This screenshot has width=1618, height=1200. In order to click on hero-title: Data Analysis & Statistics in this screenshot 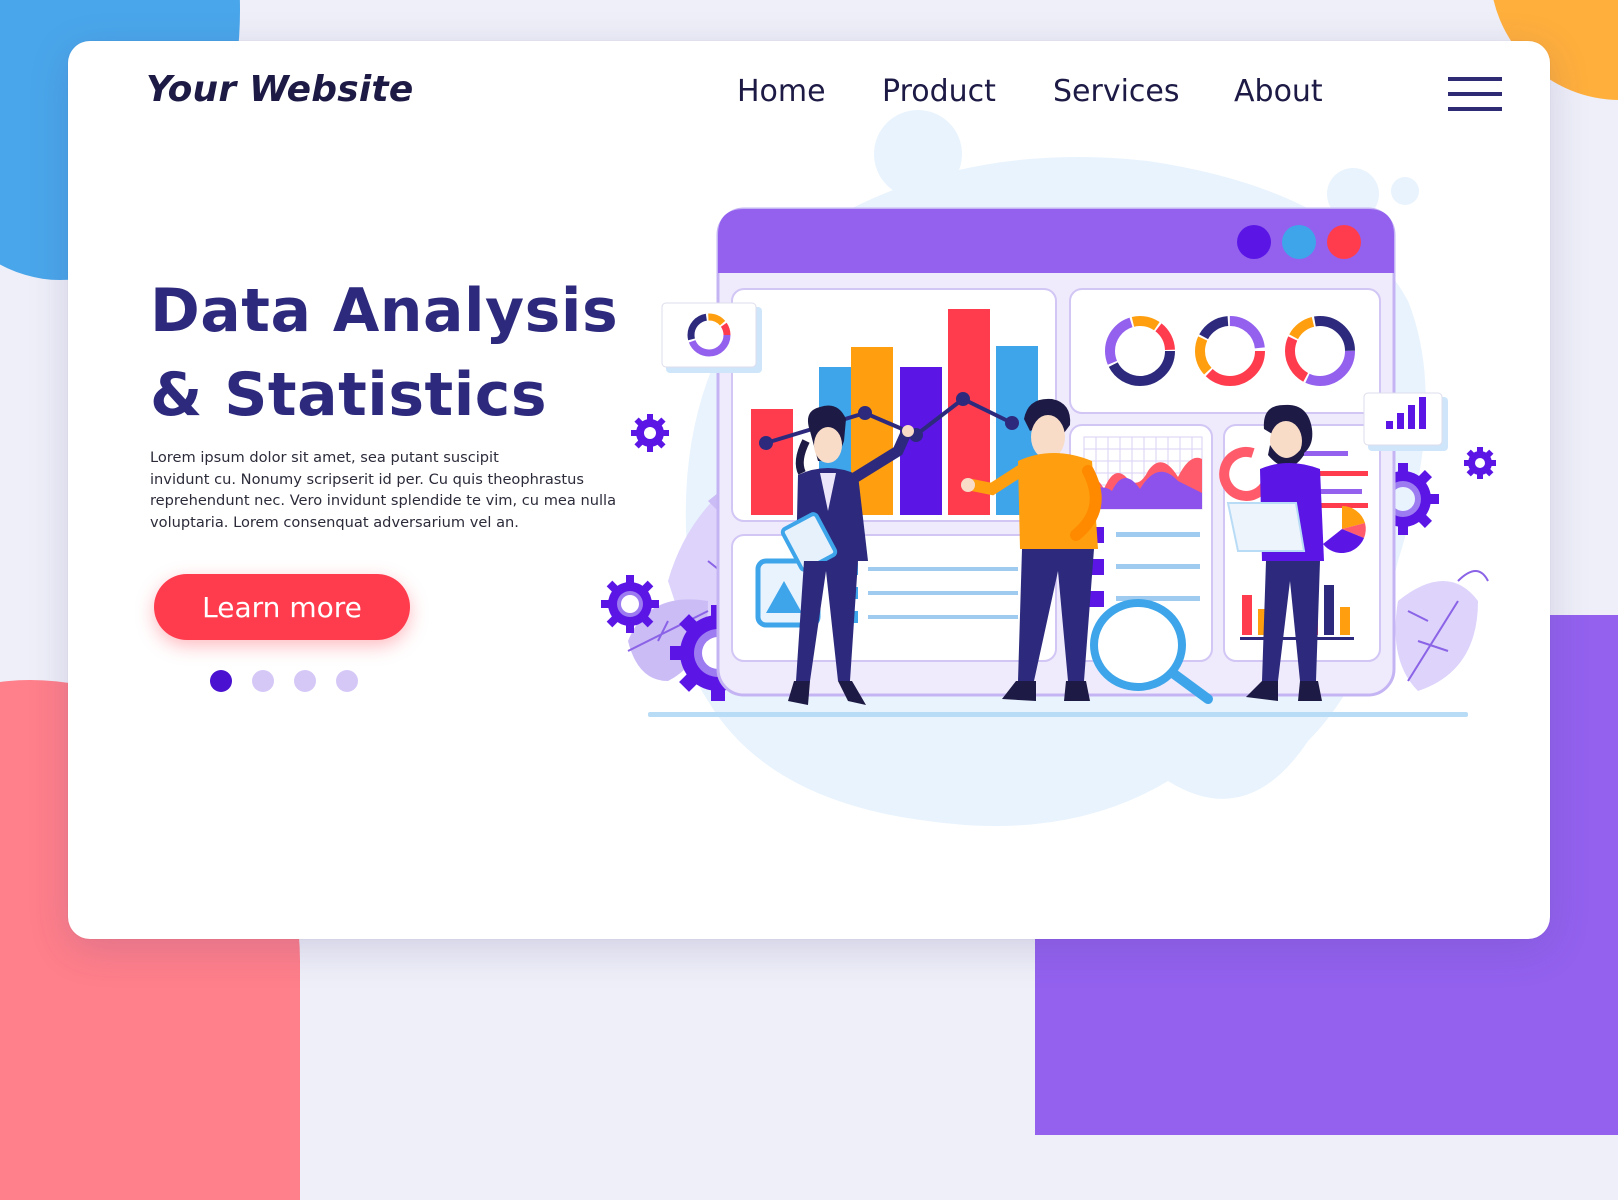, I will do `click(430, 353)`.